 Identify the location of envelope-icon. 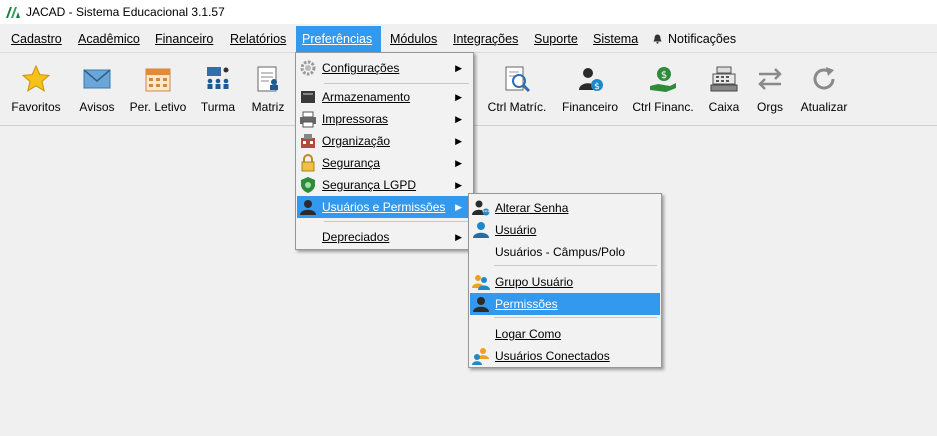
(97, 79).